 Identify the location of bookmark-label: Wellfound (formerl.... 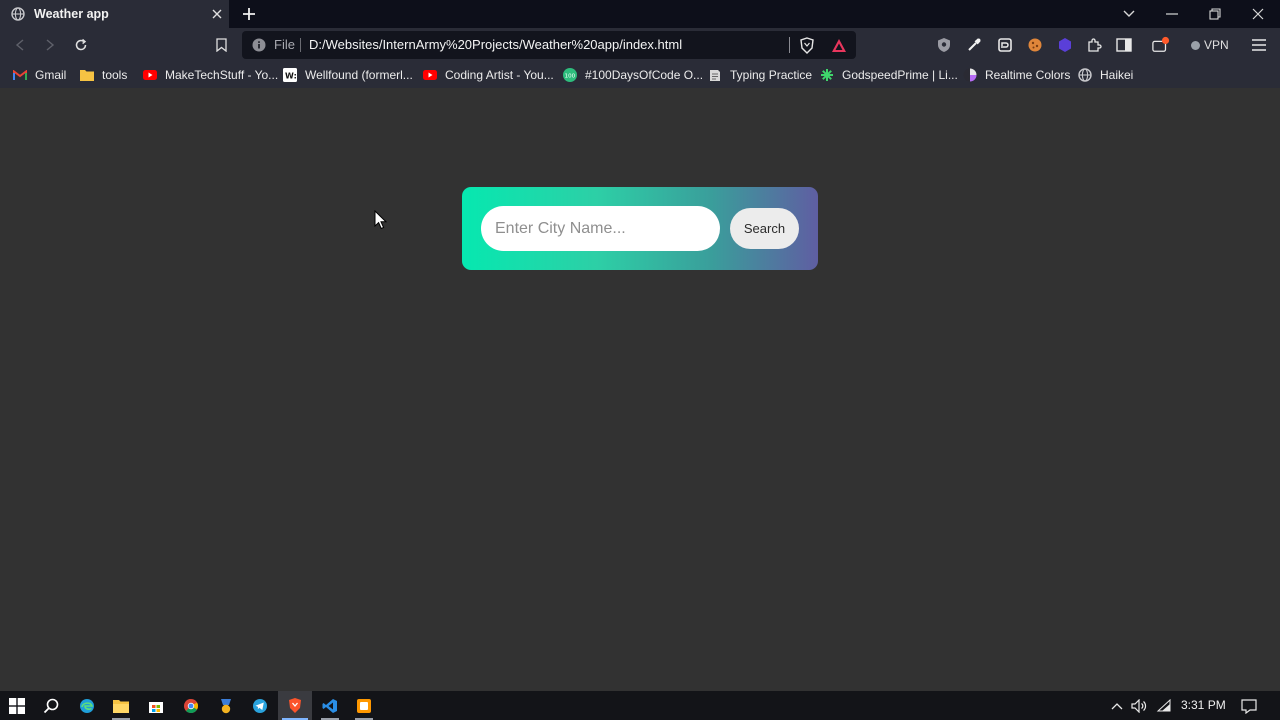
(359, 75).